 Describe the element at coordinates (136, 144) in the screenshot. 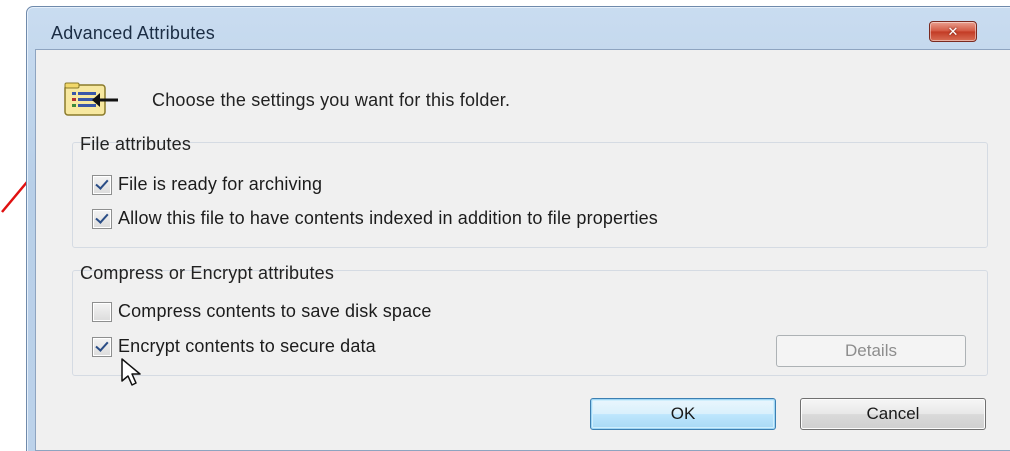

I see `file-attributes-label: File attributes` at that location.